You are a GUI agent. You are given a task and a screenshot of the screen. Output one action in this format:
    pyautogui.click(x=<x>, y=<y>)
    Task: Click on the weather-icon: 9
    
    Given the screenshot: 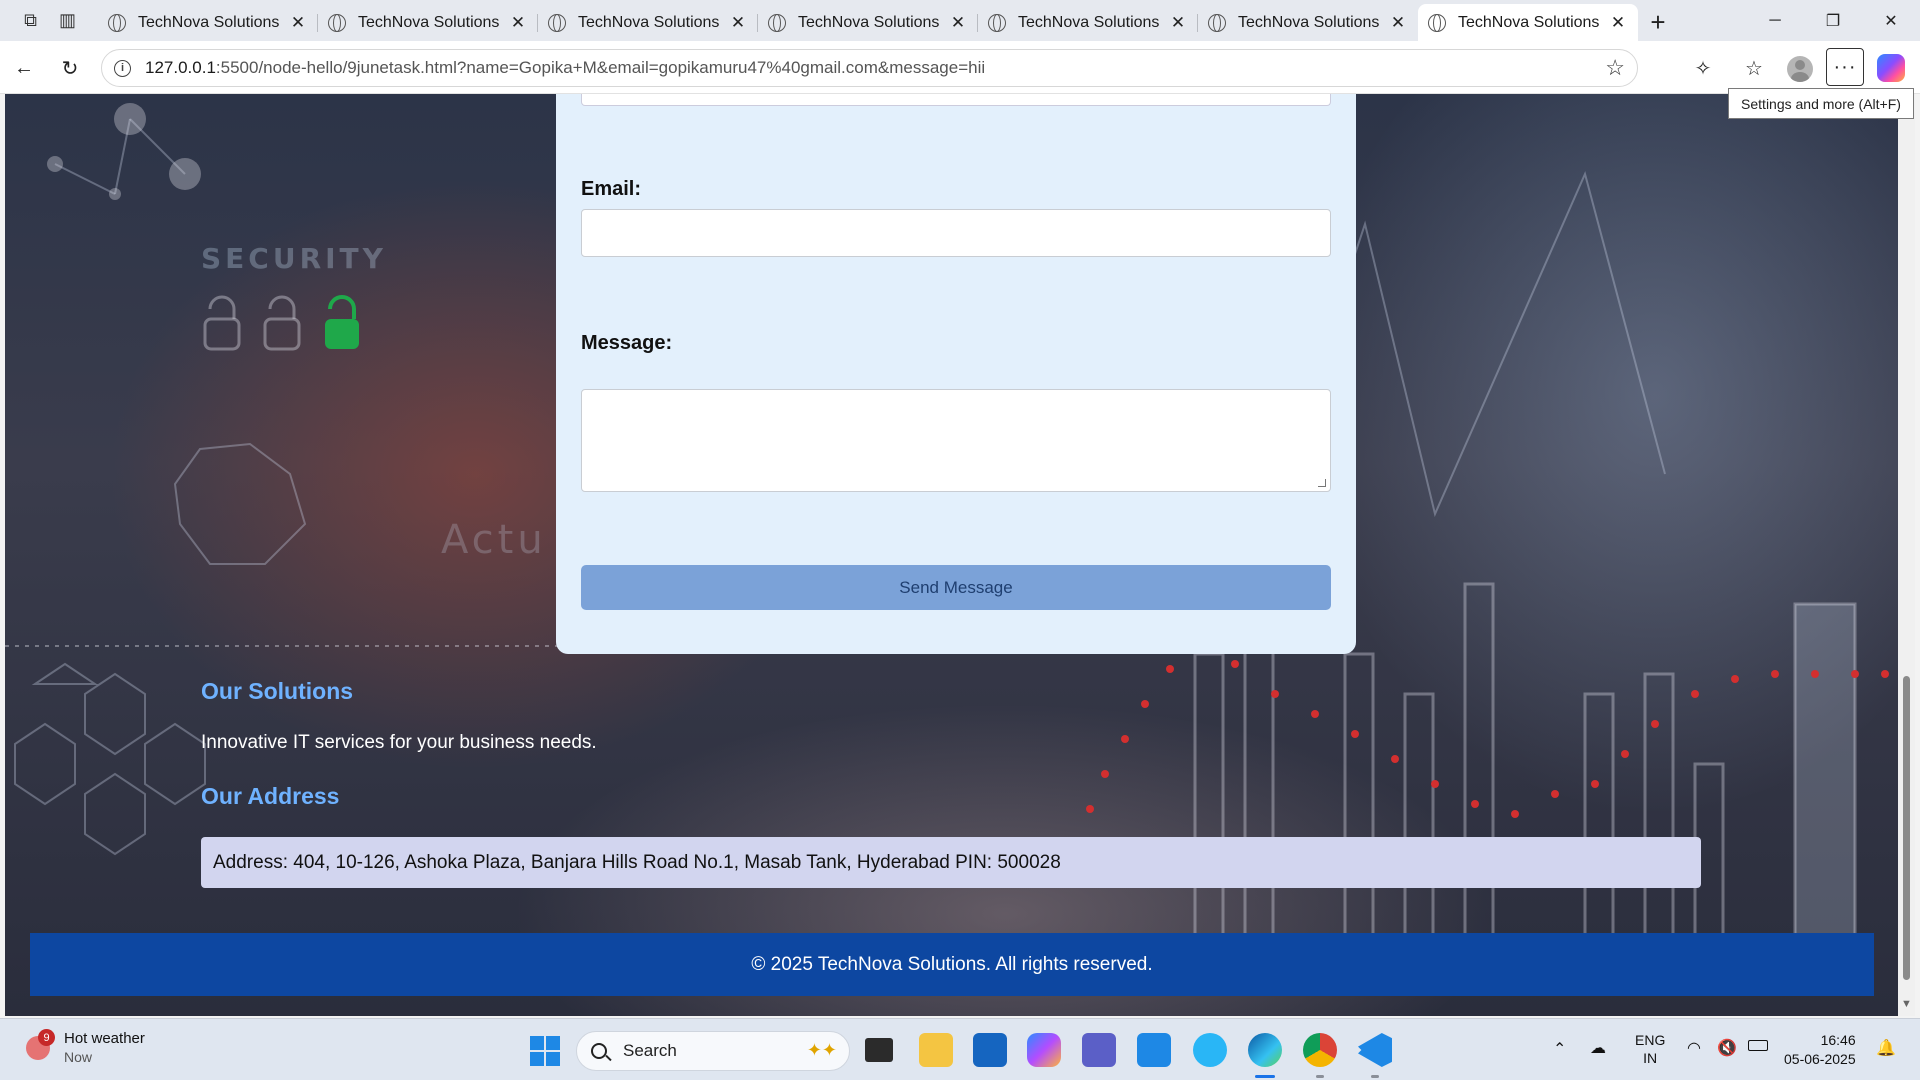 What is the action you would take?
    pyautogui.click(x=40, y=1044)
    